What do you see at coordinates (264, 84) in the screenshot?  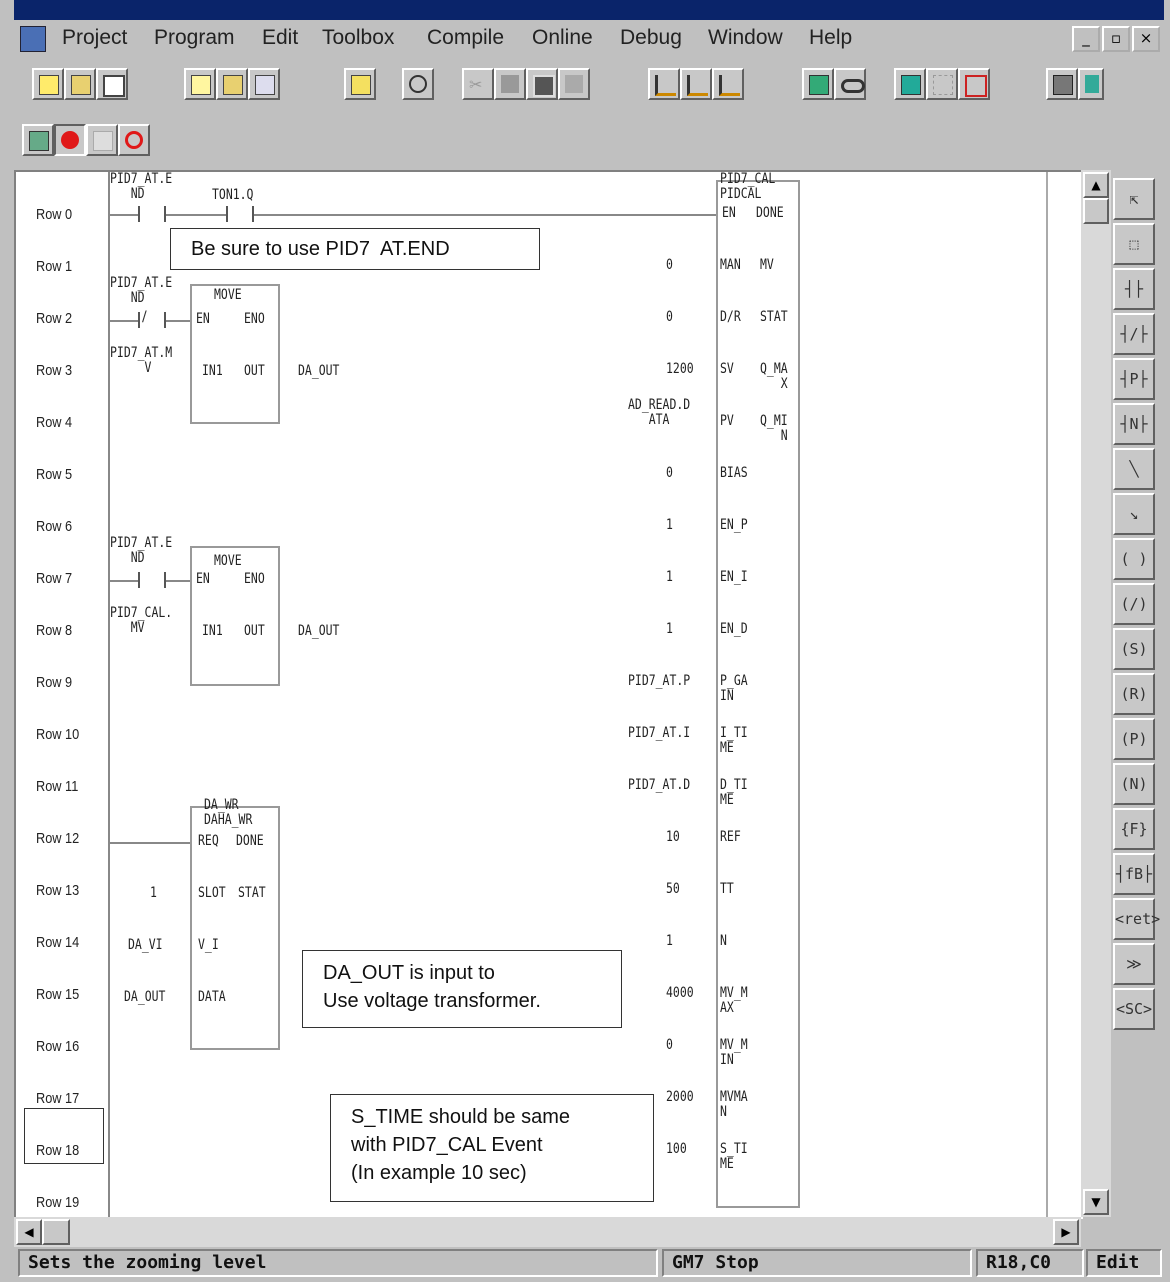 I see `save-program-button` at bounding box center [264, 84].